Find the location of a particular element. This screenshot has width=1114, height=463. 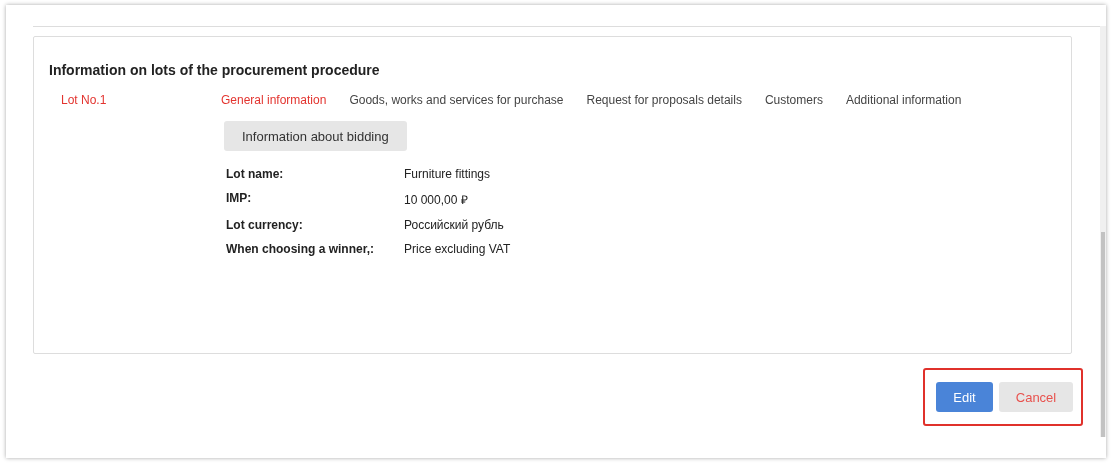

bidding-info-button: Information about bidding is located at coordinates (315, 136).